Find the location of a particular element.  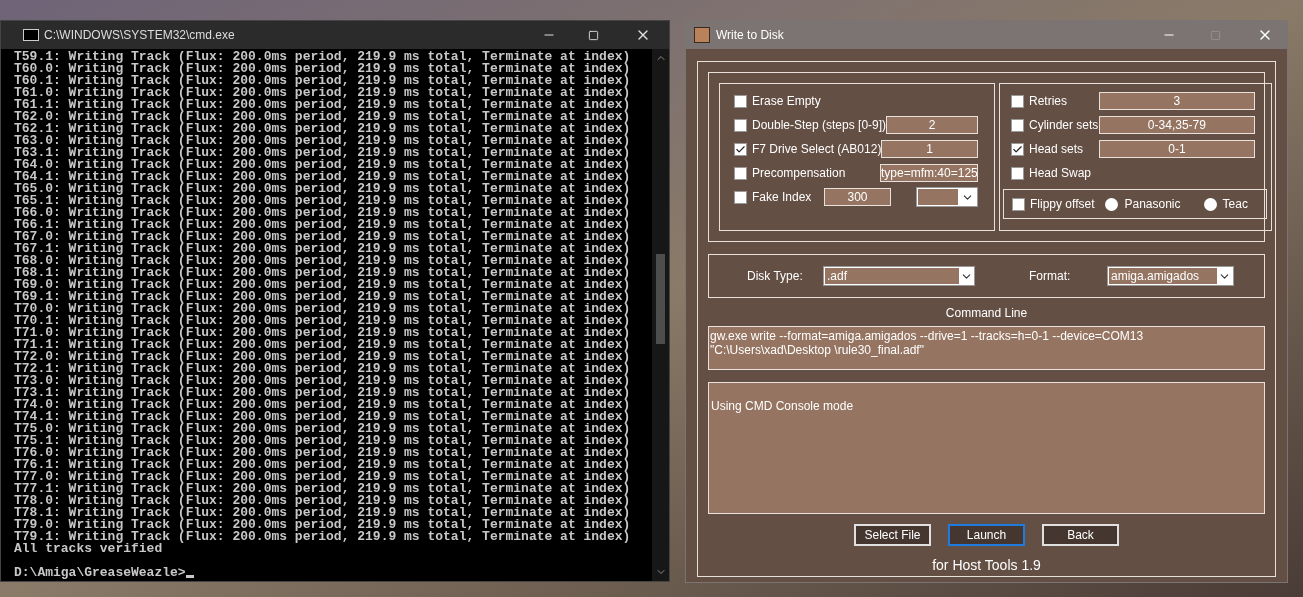

console-line: T74.1: Writing Track (Flux: 200.0ms period, 219.9 ms total, Terminate at index) is located at coordinates (322, 417).